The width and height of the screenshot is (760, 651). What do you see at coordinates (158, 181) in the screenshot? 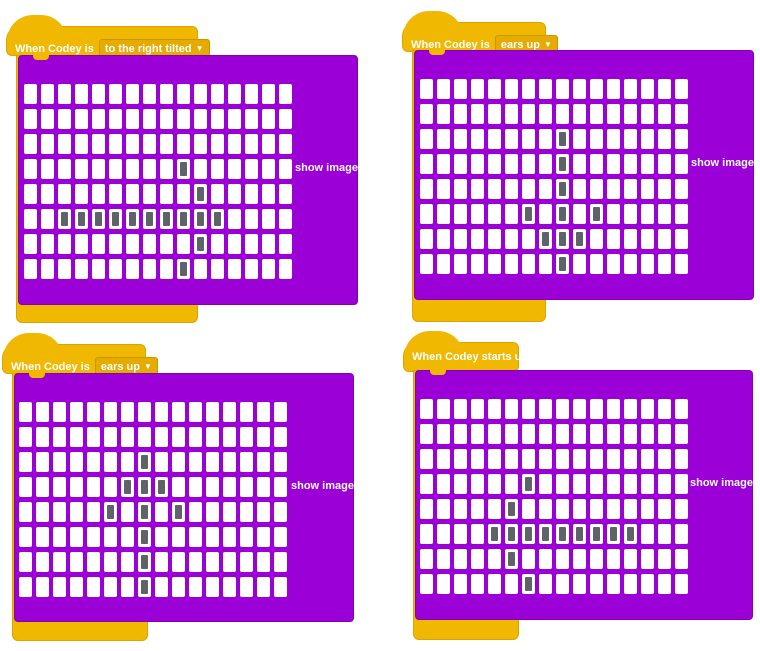
I see `pixel-grid` at bounding box center [158, 181].